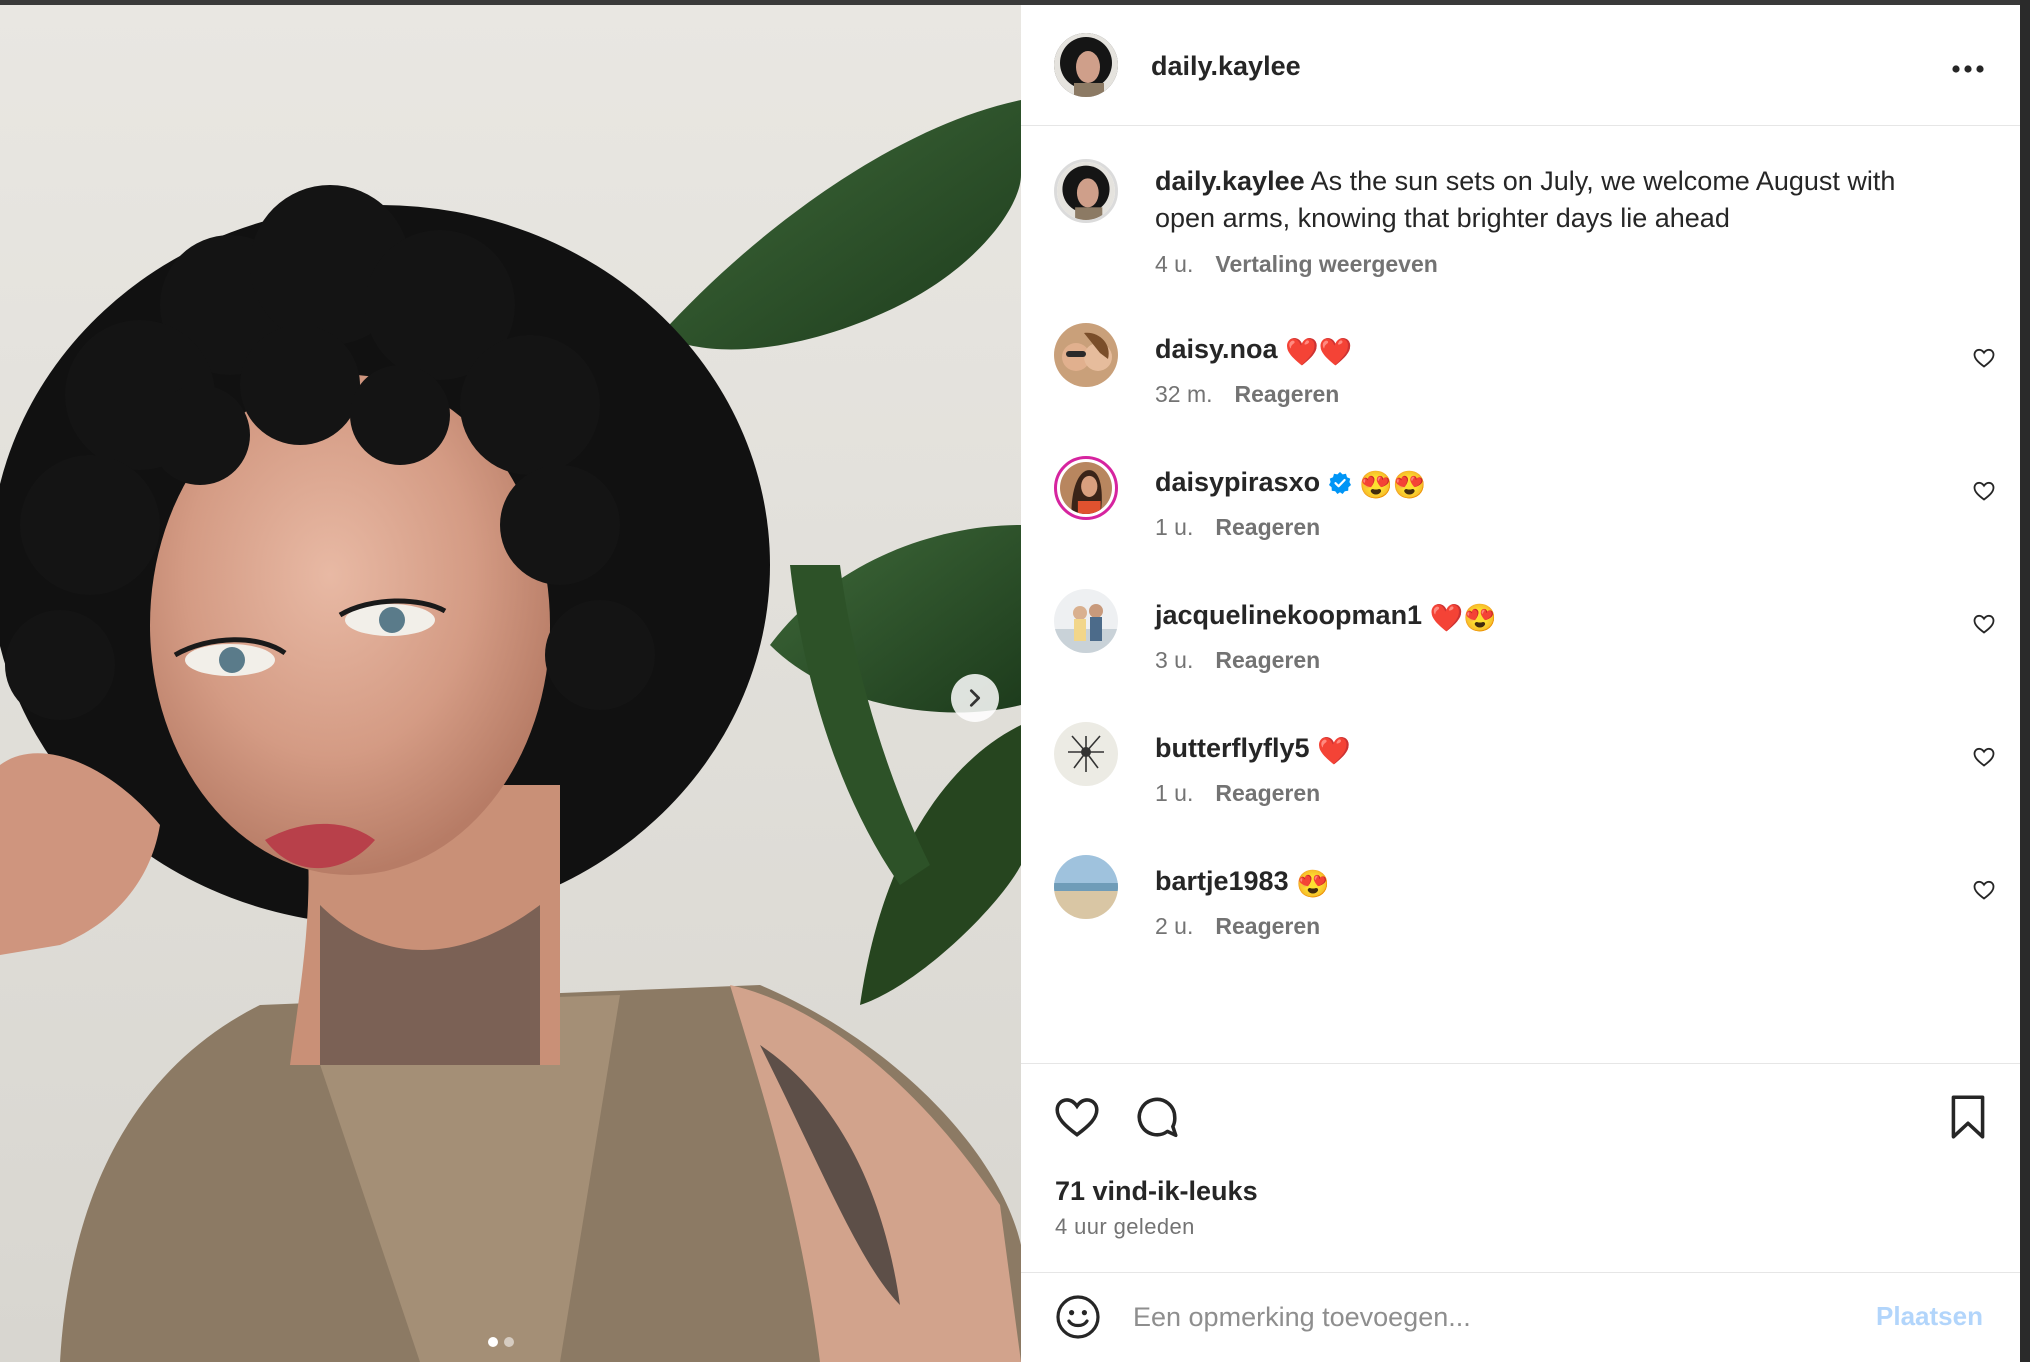 This screenshot has width=2030, height=1362. Describe the element at coordinates (1463, 618) in the screenshot. I see `comment-emoji: ❤️😍` at that location.